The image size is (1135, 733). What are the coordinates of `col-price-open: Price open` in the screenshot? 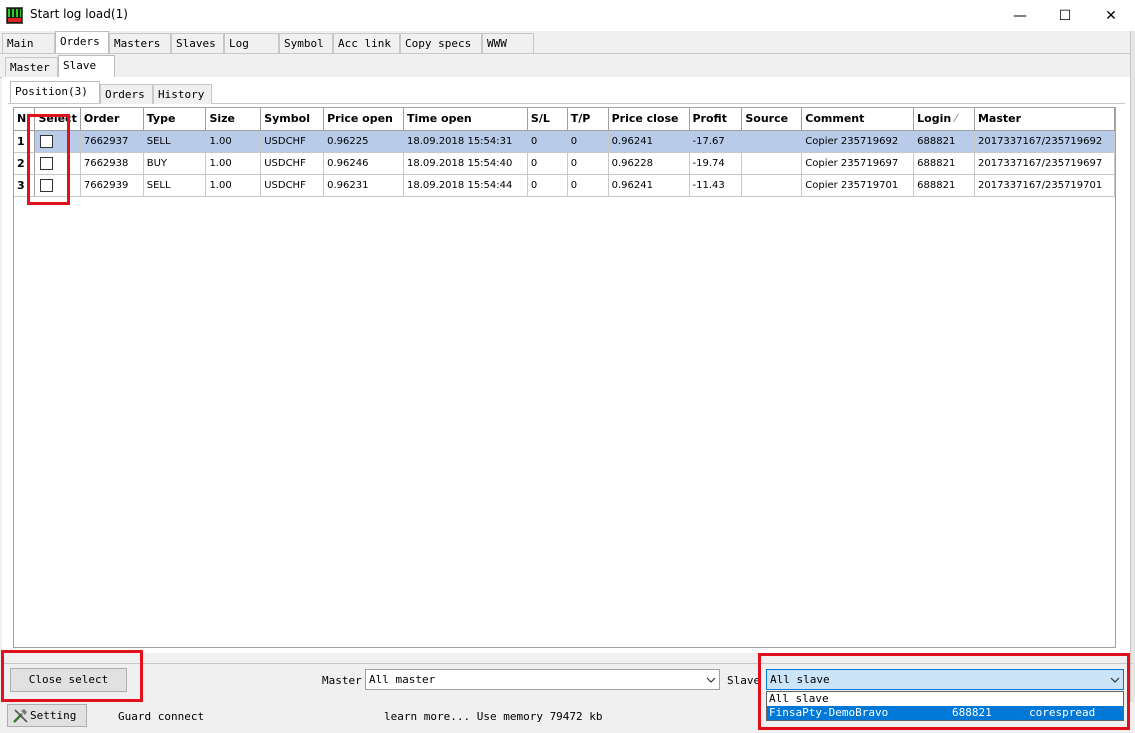 It's located at (364, 119).